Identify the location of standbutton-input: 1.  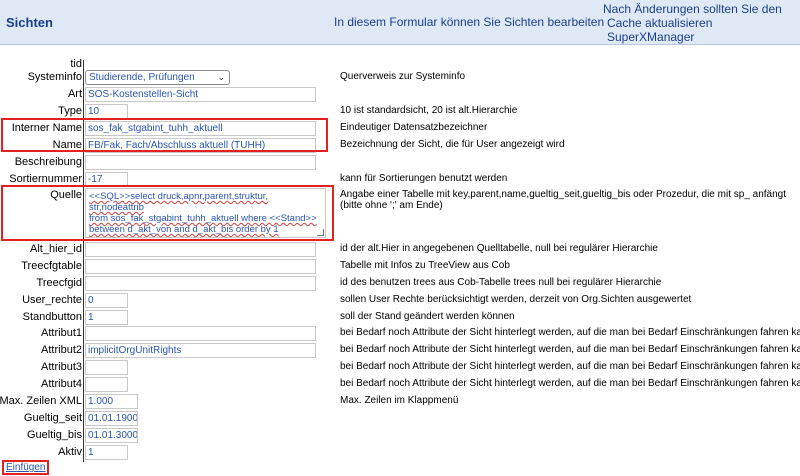
(106, 317).